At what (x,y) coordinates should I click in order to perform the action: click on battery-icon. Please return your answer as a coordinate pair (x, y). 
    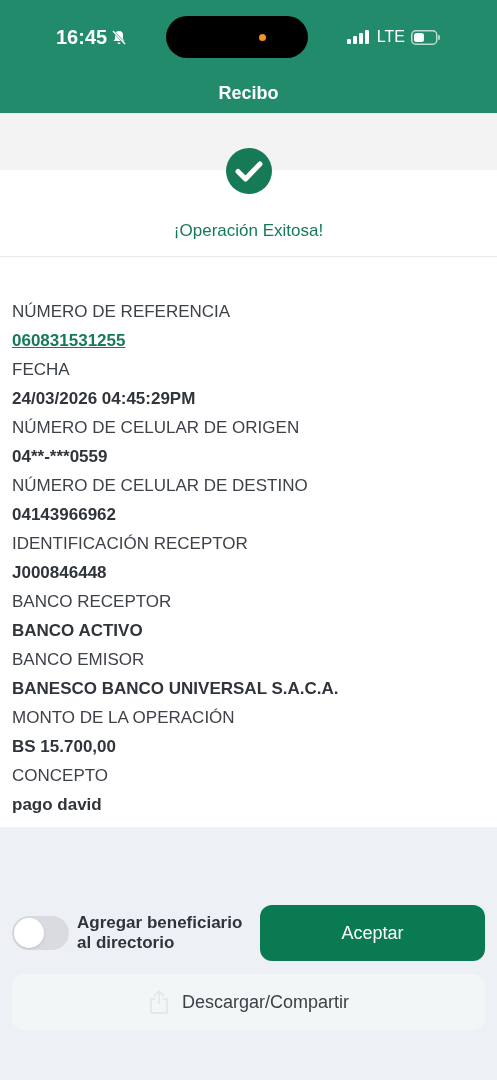
    Looking at the image, I should click on (426, 37).